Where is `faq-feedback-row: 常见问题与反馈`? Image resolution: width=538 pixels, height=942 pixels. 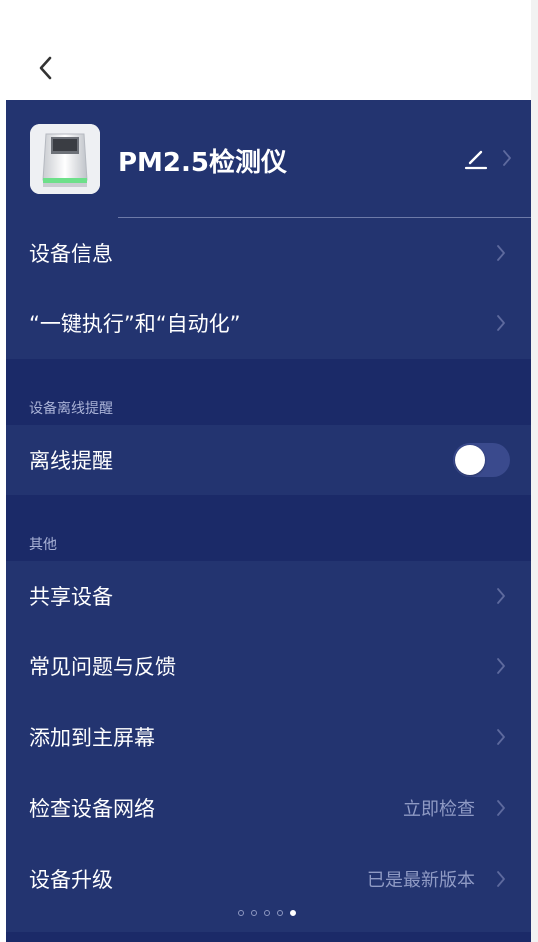 faq-feedback-row: 常见问题与反馈 is located at coordinates (268, 666).